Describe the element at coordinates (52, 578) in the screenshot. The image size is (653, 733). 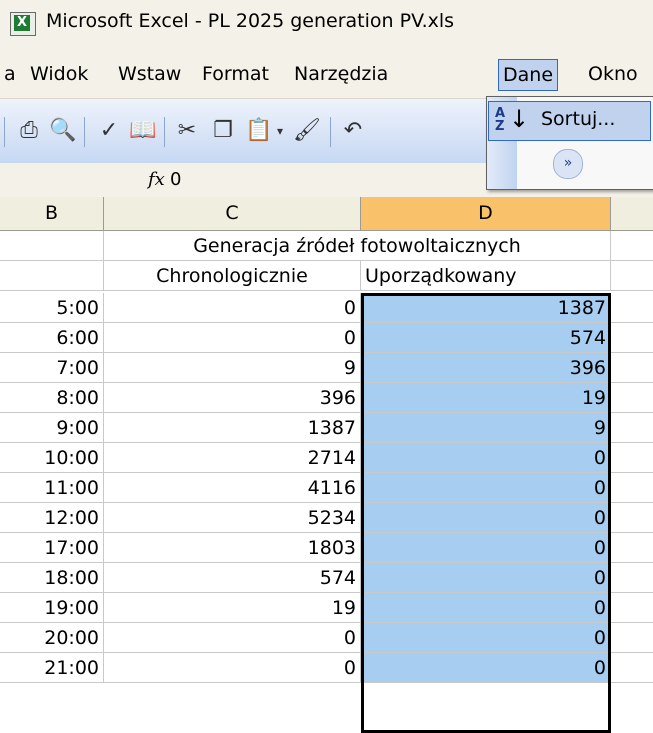
I see `time-cell: 18:00` at that location.